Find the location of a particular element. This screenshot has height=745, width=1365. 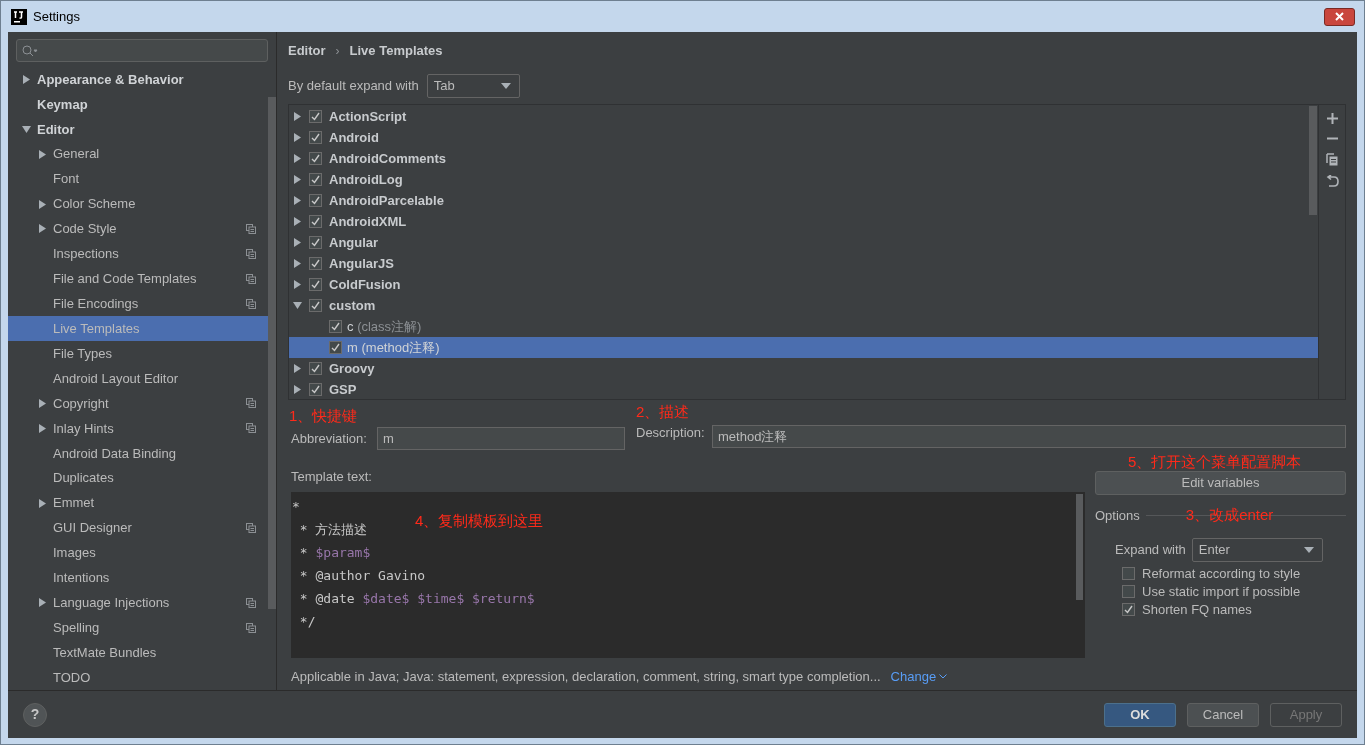

dialog-button: OK is located at coordinates (1140, 714).